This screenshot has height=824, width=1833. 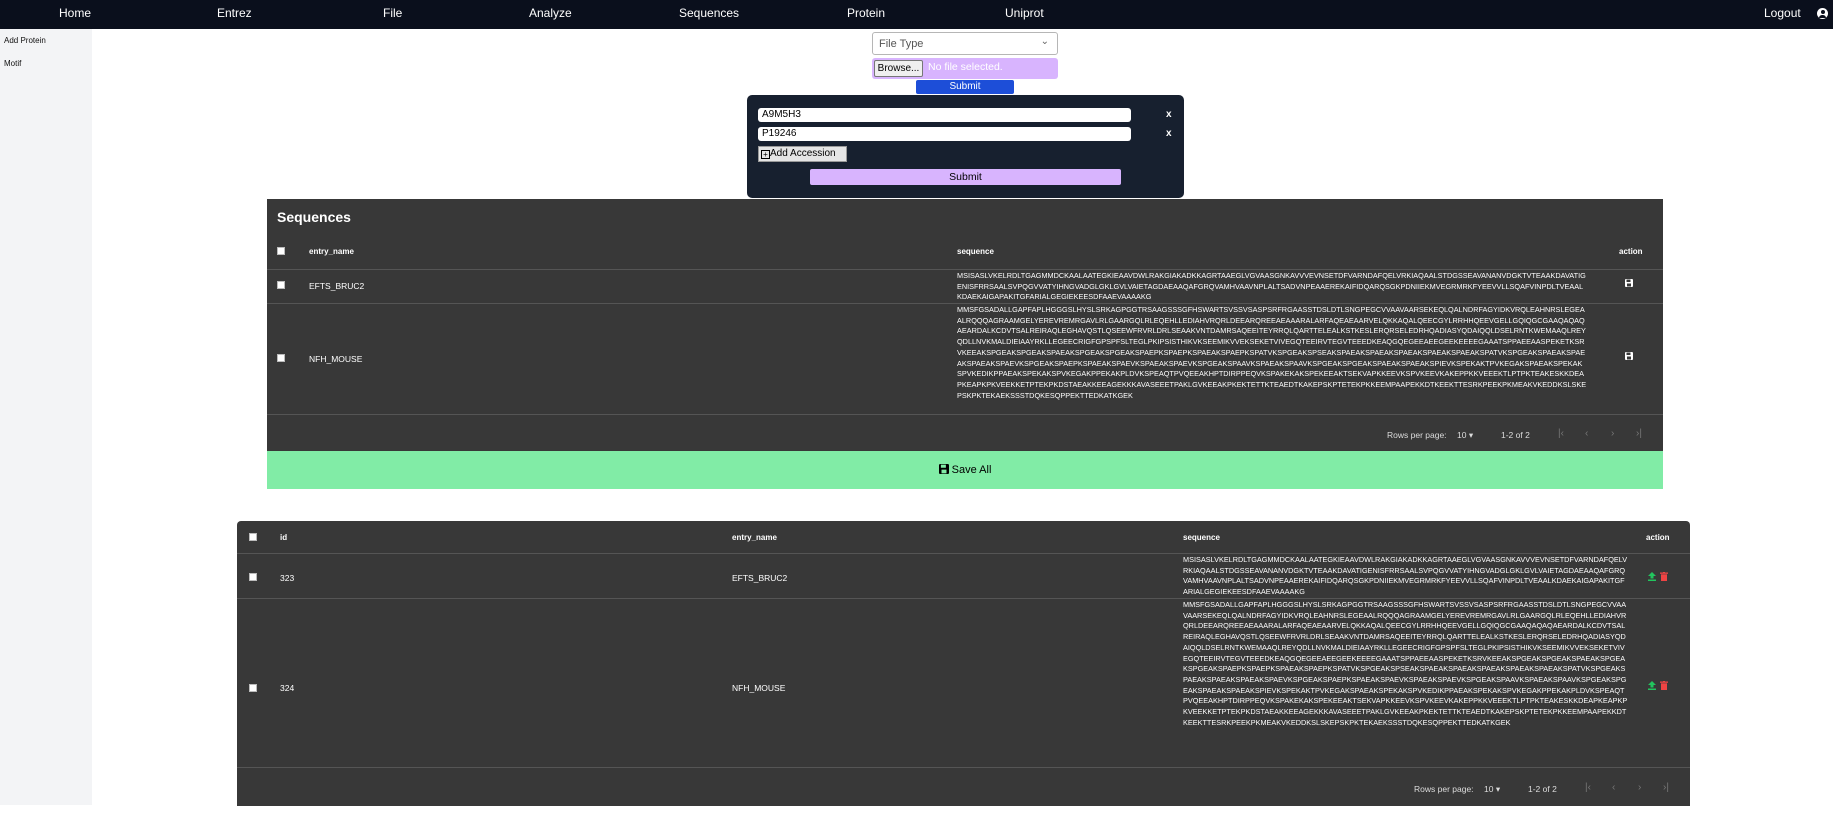 What do you see at coordinates (1044, 41) in the screenshot?
I see `chevron-down-icon: ⌄` at bounding box center [1044, 41].